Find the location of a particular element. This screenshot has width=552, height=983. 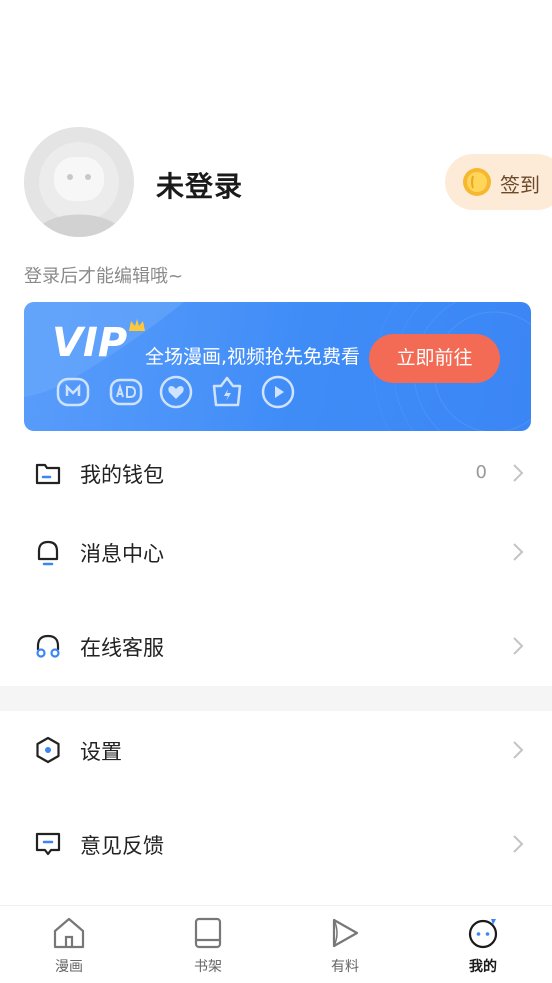

heart-icon is located at coordinates (176, 392).